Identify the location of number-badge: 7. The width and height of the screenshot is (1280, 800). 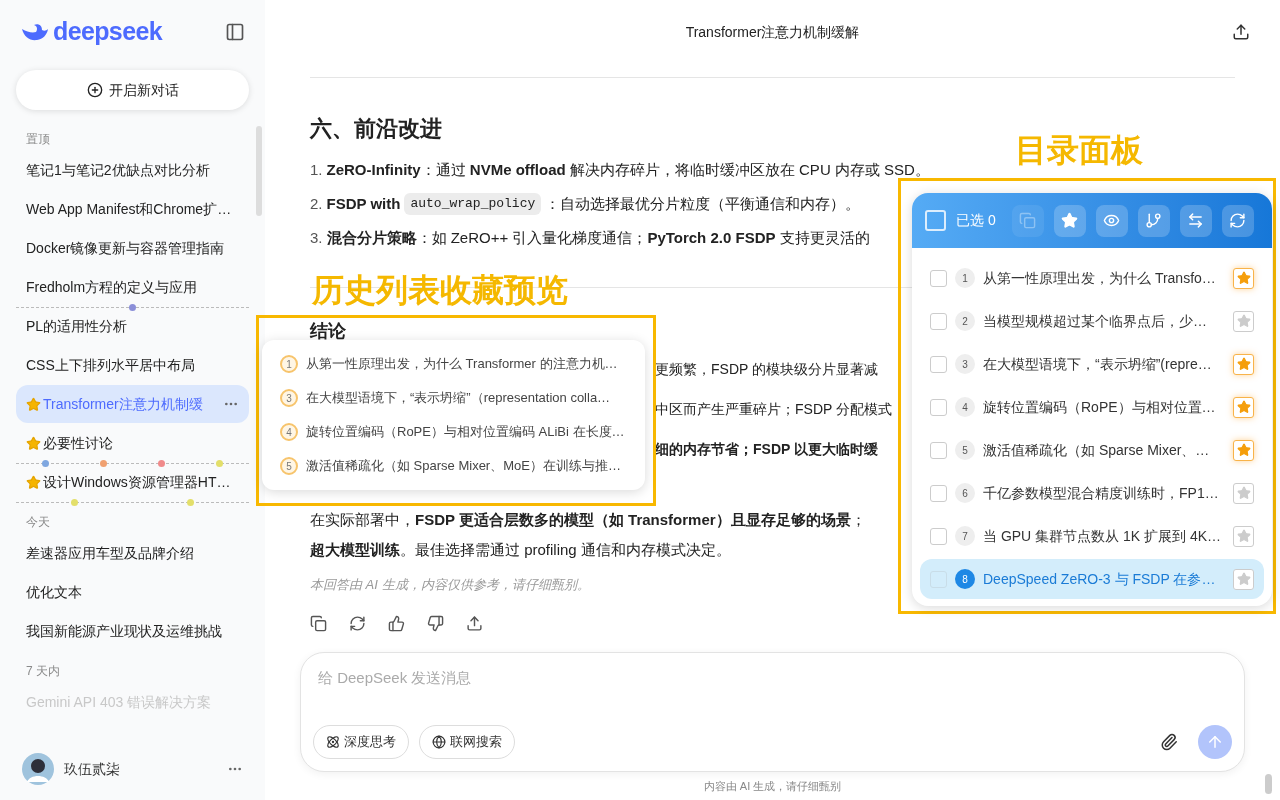
(965, 536).